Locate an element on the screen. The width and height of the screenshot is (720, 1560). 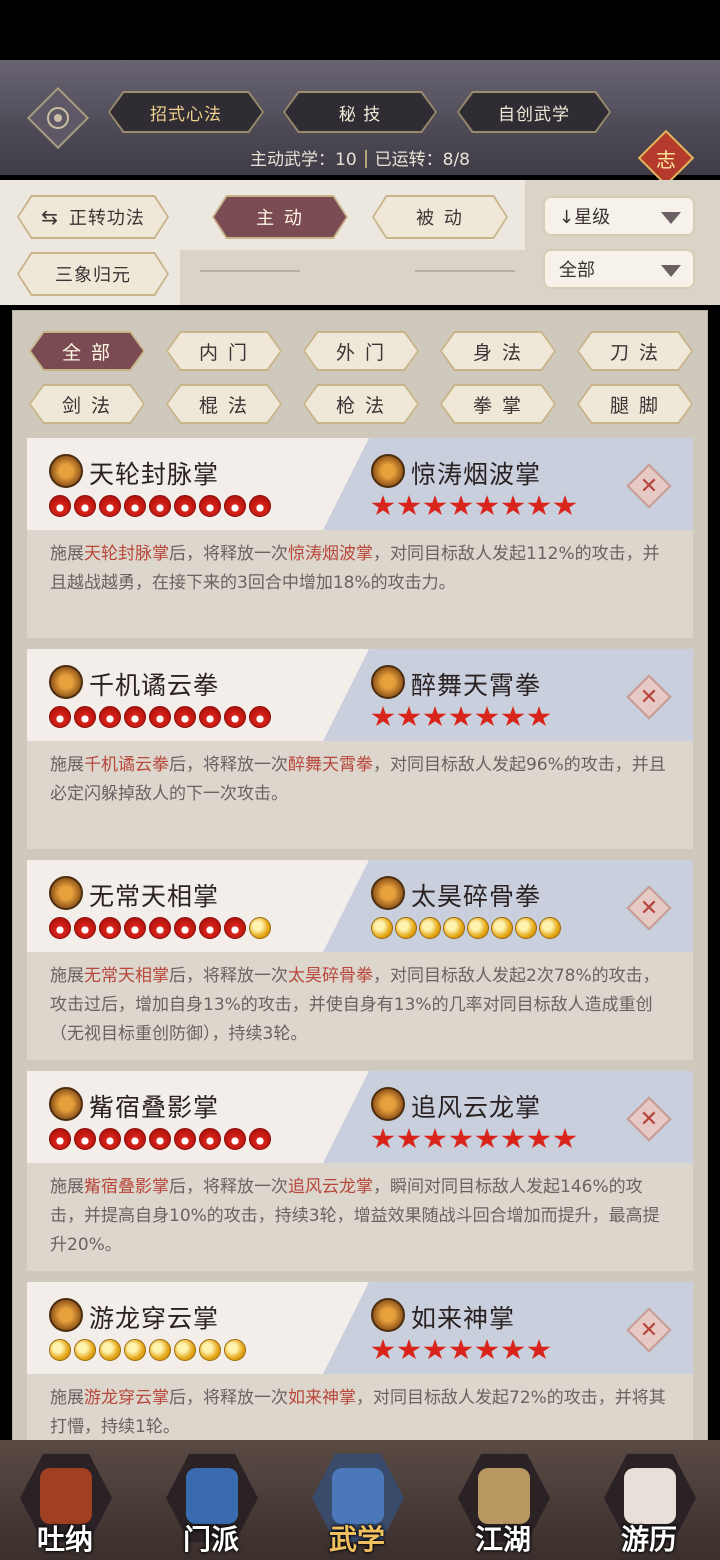
category-tag: 剑 法 is located at coordinates (87, 404).